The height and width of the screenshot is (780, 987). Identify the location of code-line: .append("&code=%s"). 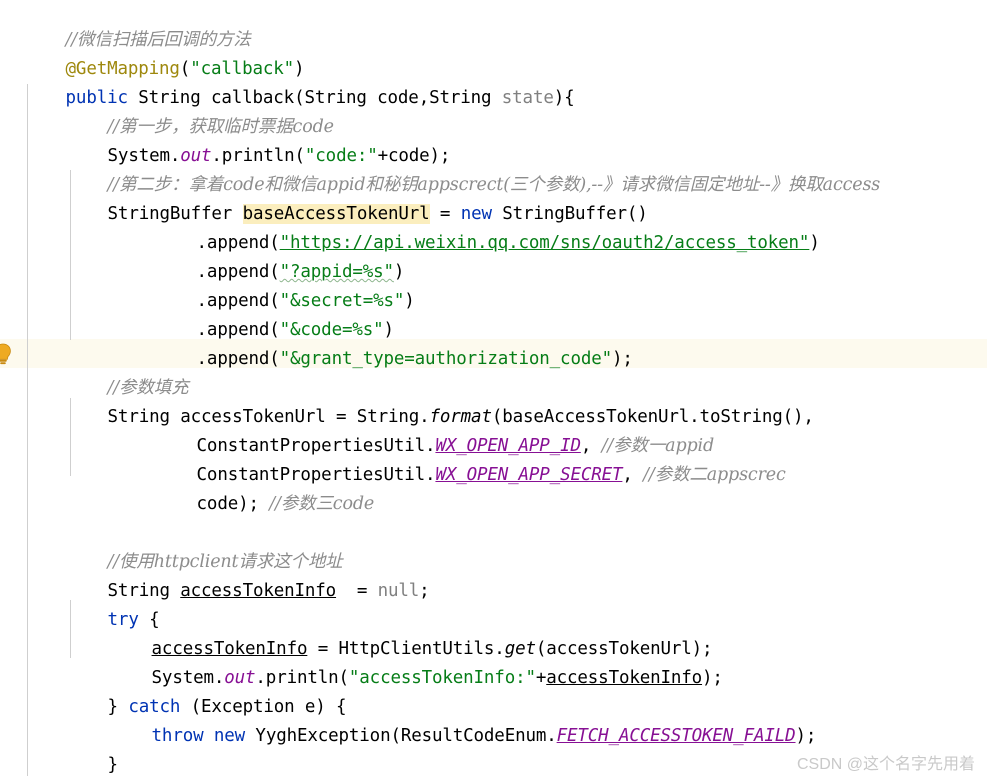
(493, 313).